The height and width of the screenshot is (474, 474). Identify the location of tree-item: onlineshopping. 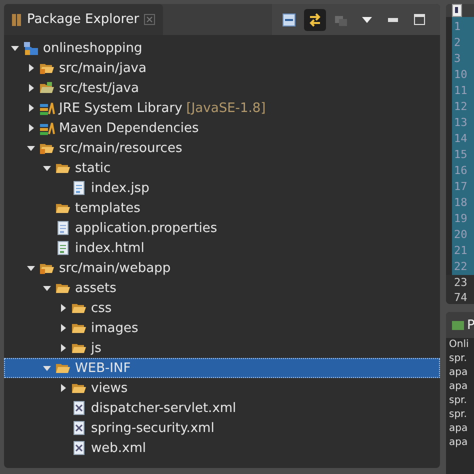
(222, 48).